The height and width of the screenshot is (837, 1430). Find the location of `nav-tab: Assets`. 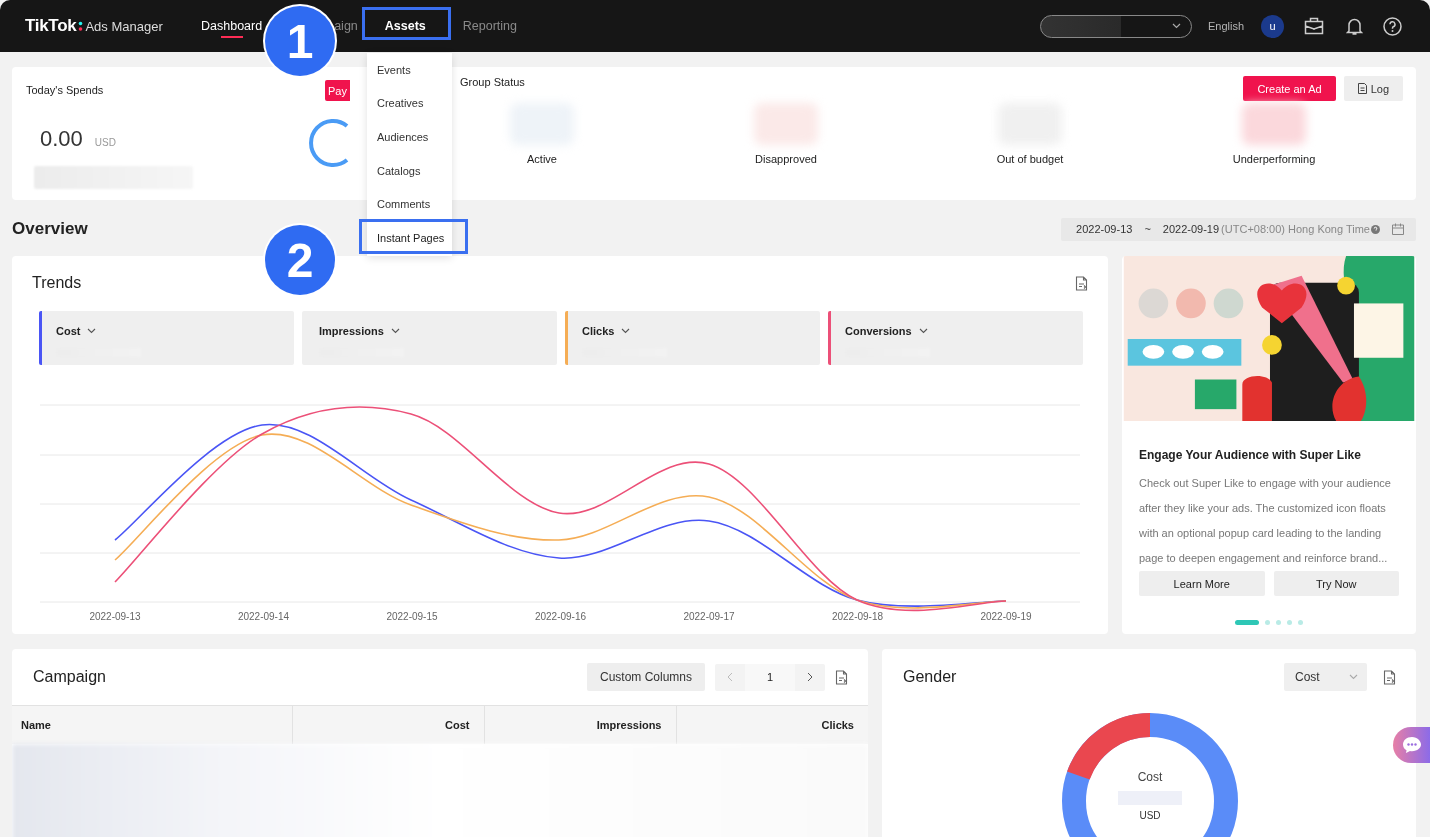

nav-tab: Assets is located at coordinates (405, 26).